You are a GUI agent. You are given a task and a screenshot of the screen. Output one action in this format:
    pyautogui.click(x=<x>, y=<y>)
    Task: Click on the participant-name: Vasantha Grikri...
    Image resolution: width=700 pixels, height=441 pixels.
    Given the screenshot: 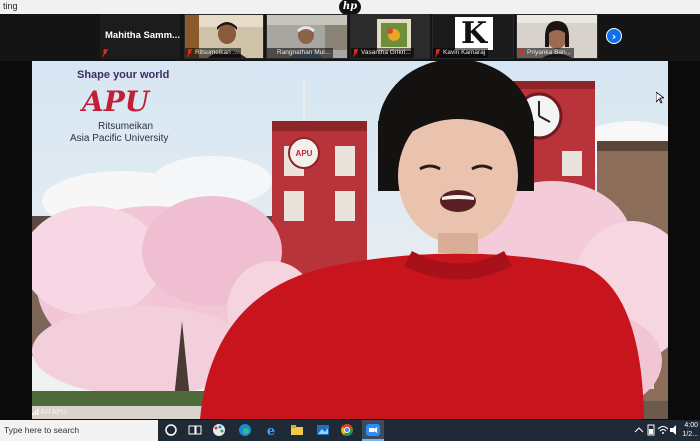 What is the action you would take?
    pyautogui.click(x=386, y=52)
    